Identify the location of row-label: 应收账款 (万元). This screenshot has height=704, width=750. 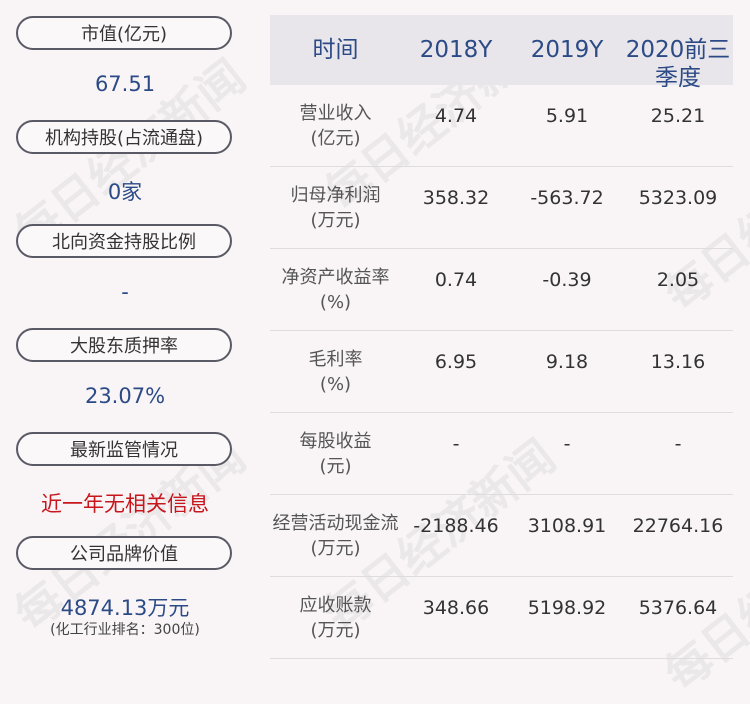
(335, 618).